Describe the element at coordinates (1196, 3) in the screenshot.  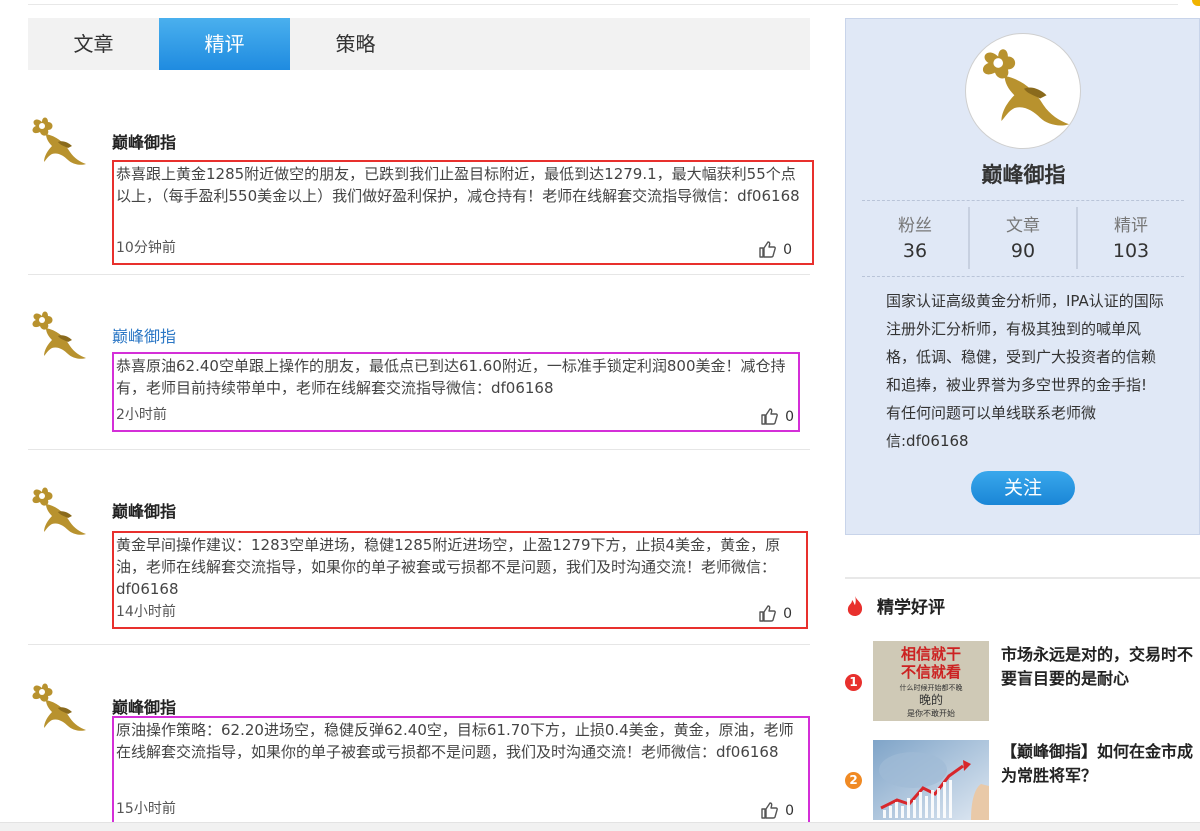
I see `corner-badge` at that location.